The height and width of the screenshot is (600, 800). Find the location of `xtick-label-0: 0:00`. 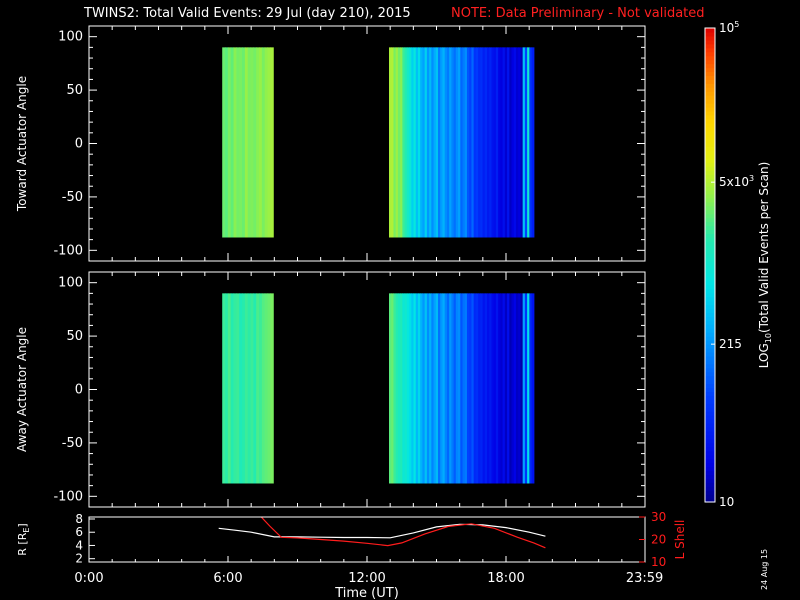

xtick-label-0: 0:00 is located at coordinates (88, 578).